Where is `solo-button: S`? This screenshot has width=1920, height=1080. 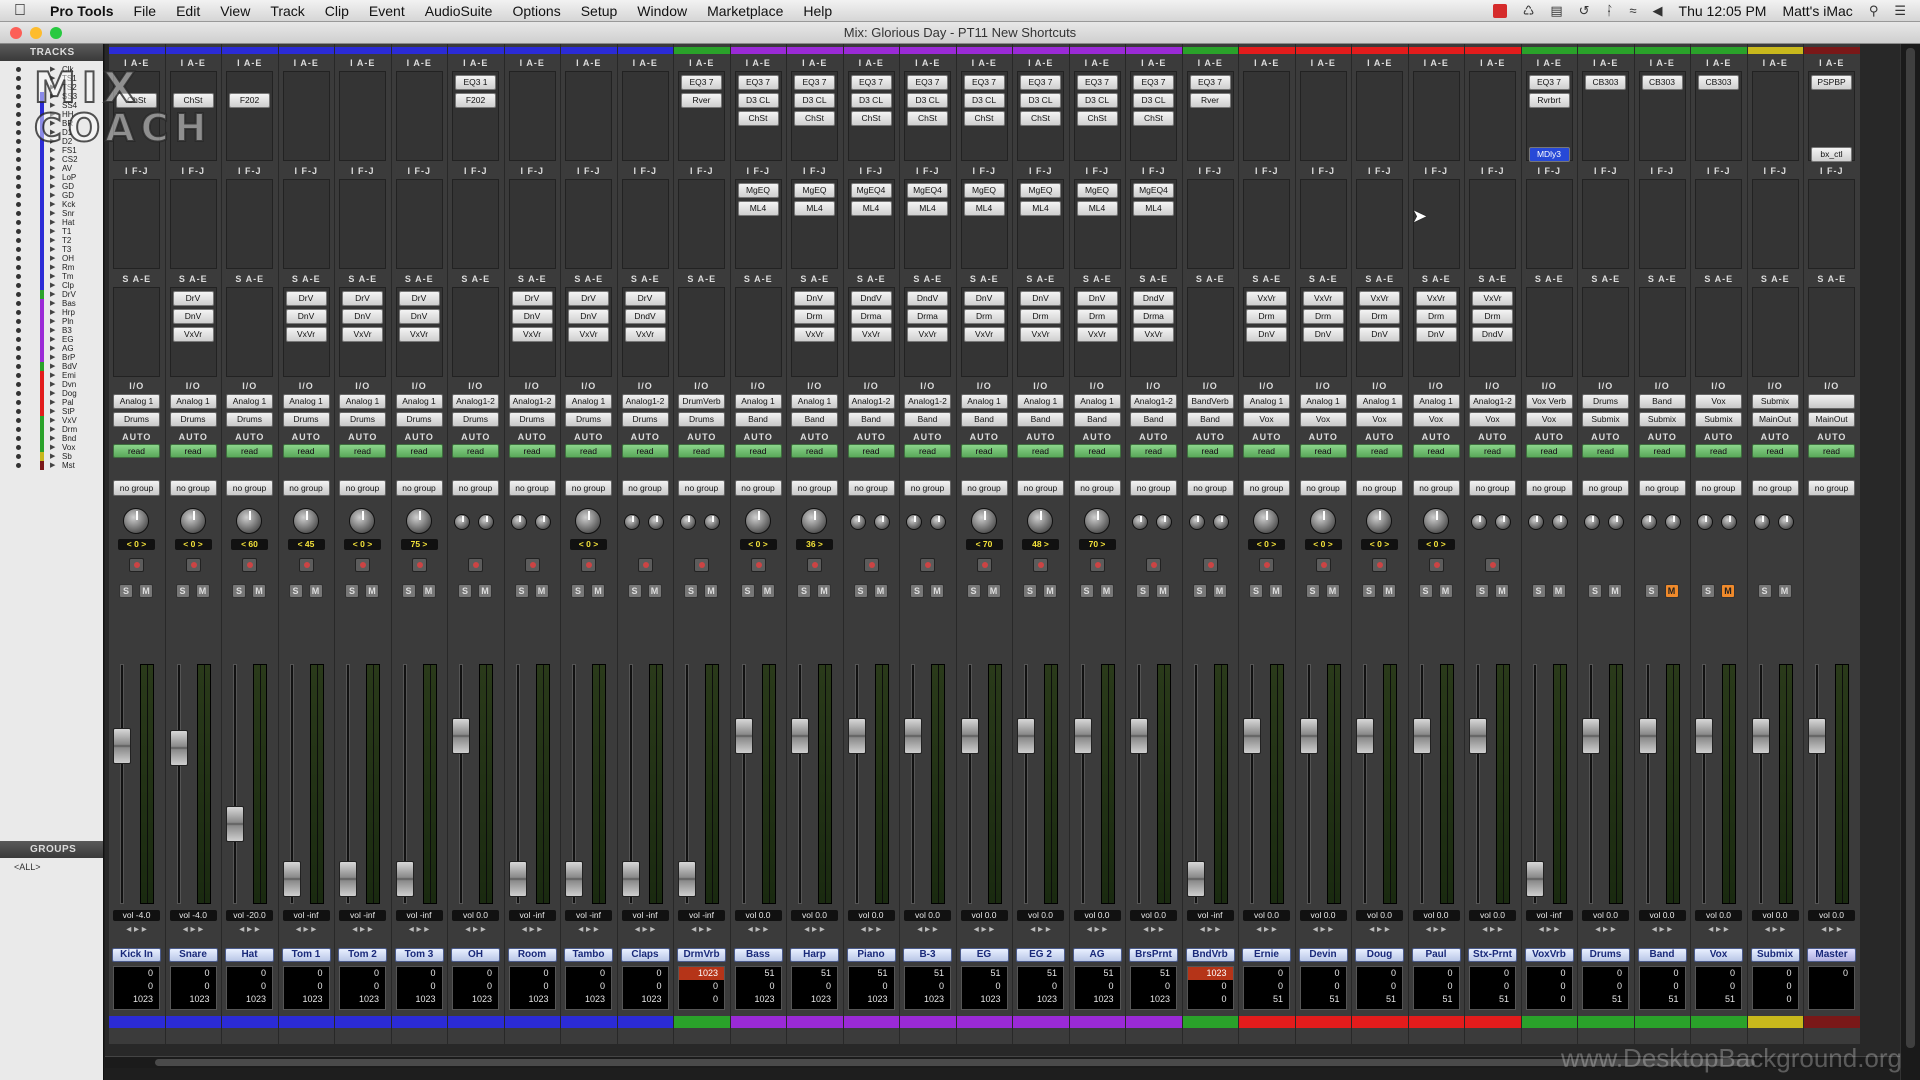 solo-button: S is located at coordinates (408, 591).